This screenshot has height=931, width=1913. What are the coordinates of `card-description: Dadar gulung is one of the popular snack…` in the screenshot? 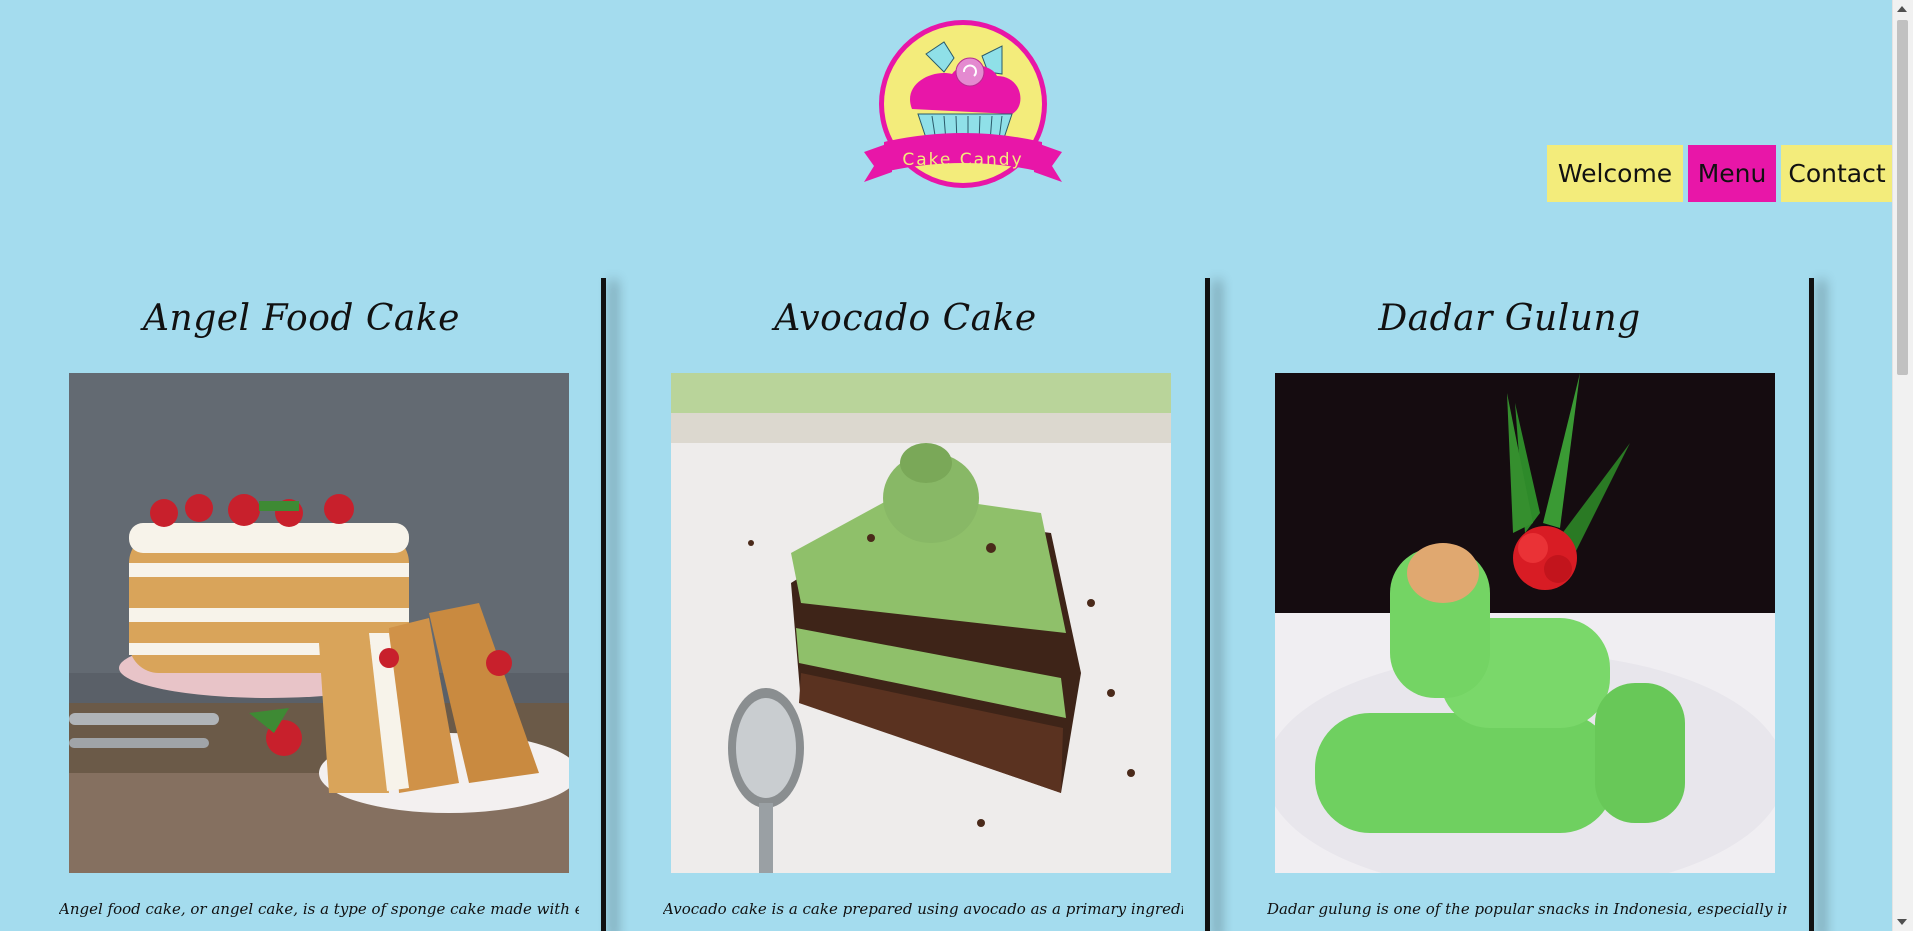 It's located at (1527, 909).